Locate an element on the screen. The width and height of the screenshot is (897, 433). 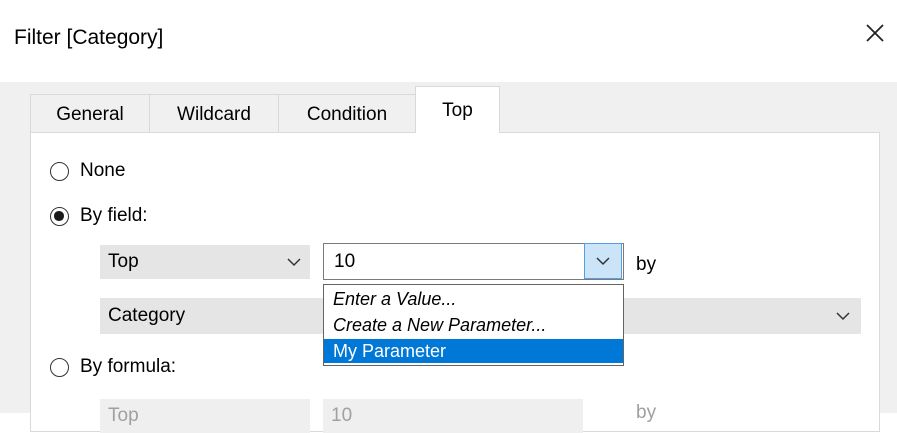
tab-condition-label: Condition is located at coordinates (347, 114).